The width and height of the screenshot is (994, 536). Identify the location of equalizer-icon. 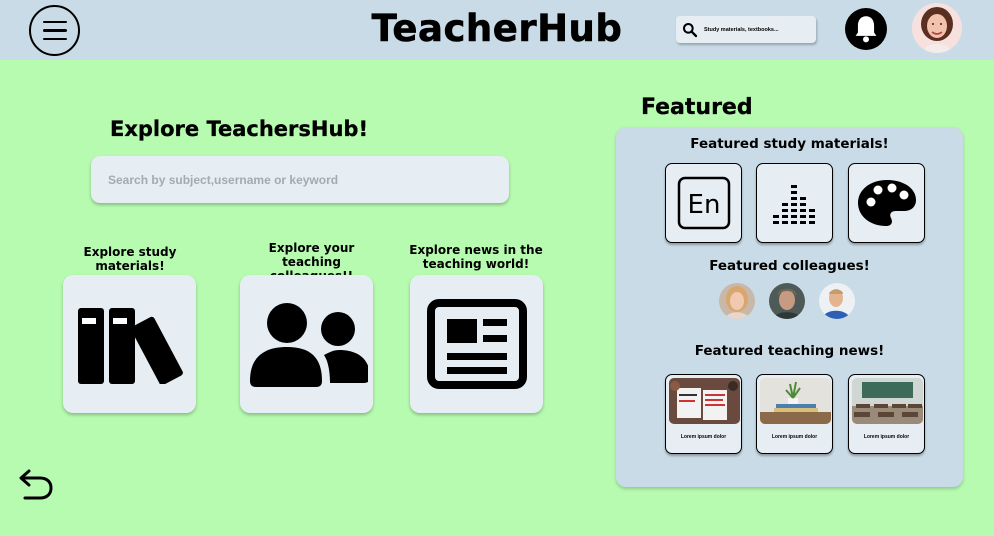
(793, 204).